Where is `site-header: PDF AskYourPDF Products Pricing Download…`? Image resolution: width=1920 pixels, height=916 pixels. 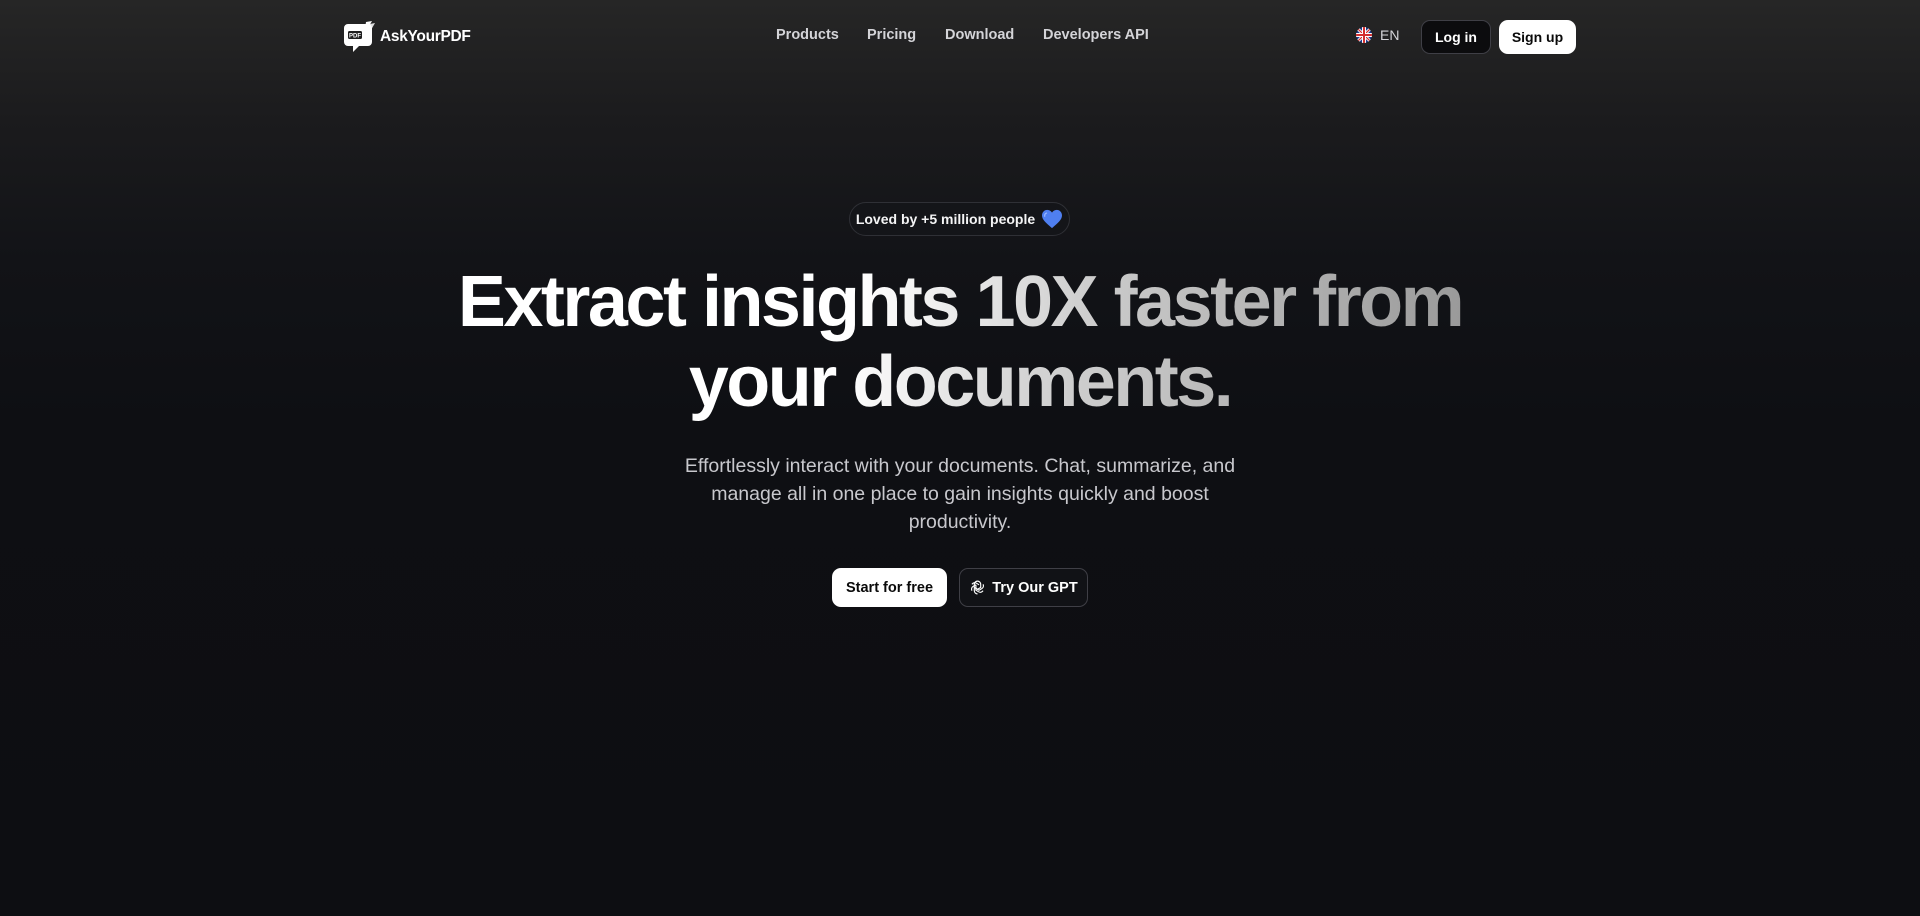
site-header: PDF AskYourPDF Products Pricing Download… is located at coordinates (960, 37).